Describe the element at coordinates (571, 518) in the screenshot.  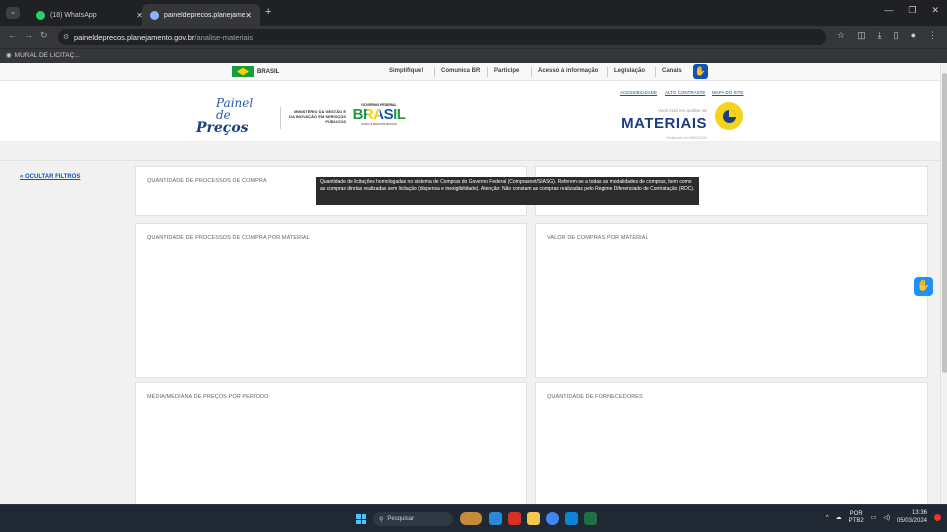
I see `outlook-icon` at that location.